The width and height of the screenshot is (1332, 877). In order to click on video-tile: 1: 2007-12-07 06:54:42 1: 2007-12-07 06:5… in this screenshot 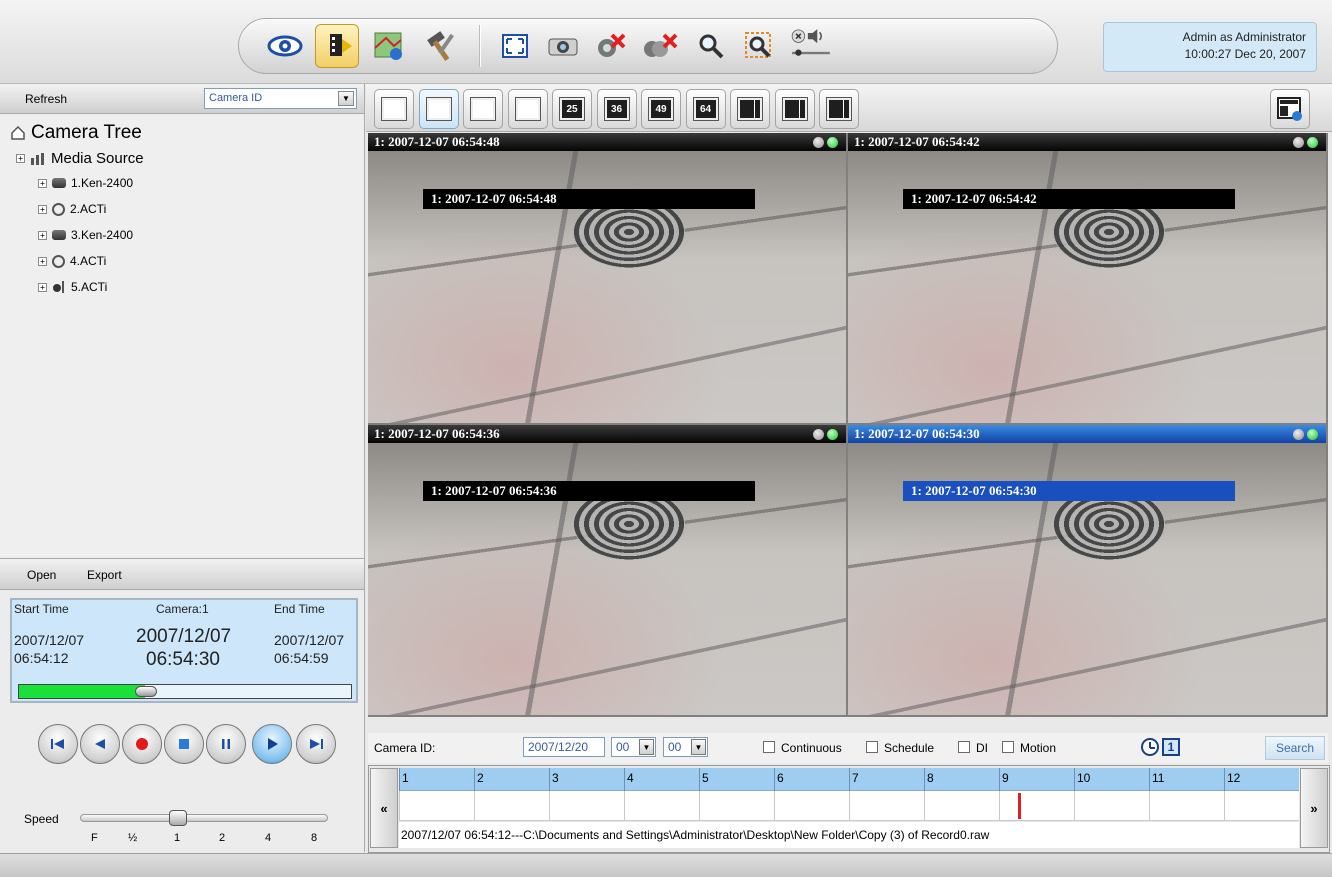, I will do `click(1087, 278)`.